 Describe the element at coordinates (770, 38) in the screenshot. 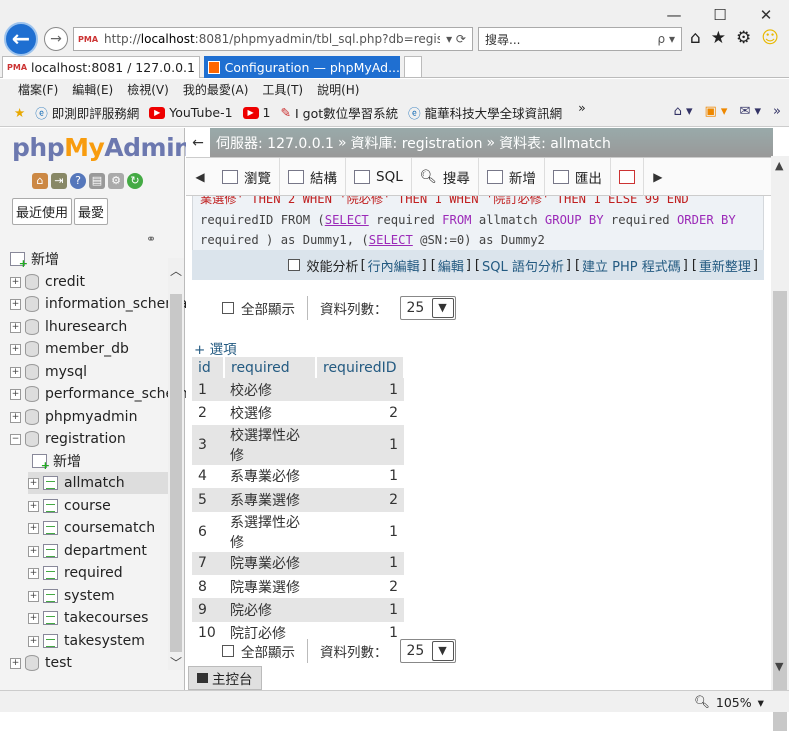

I see `smiley-icon: ☺` at that location.